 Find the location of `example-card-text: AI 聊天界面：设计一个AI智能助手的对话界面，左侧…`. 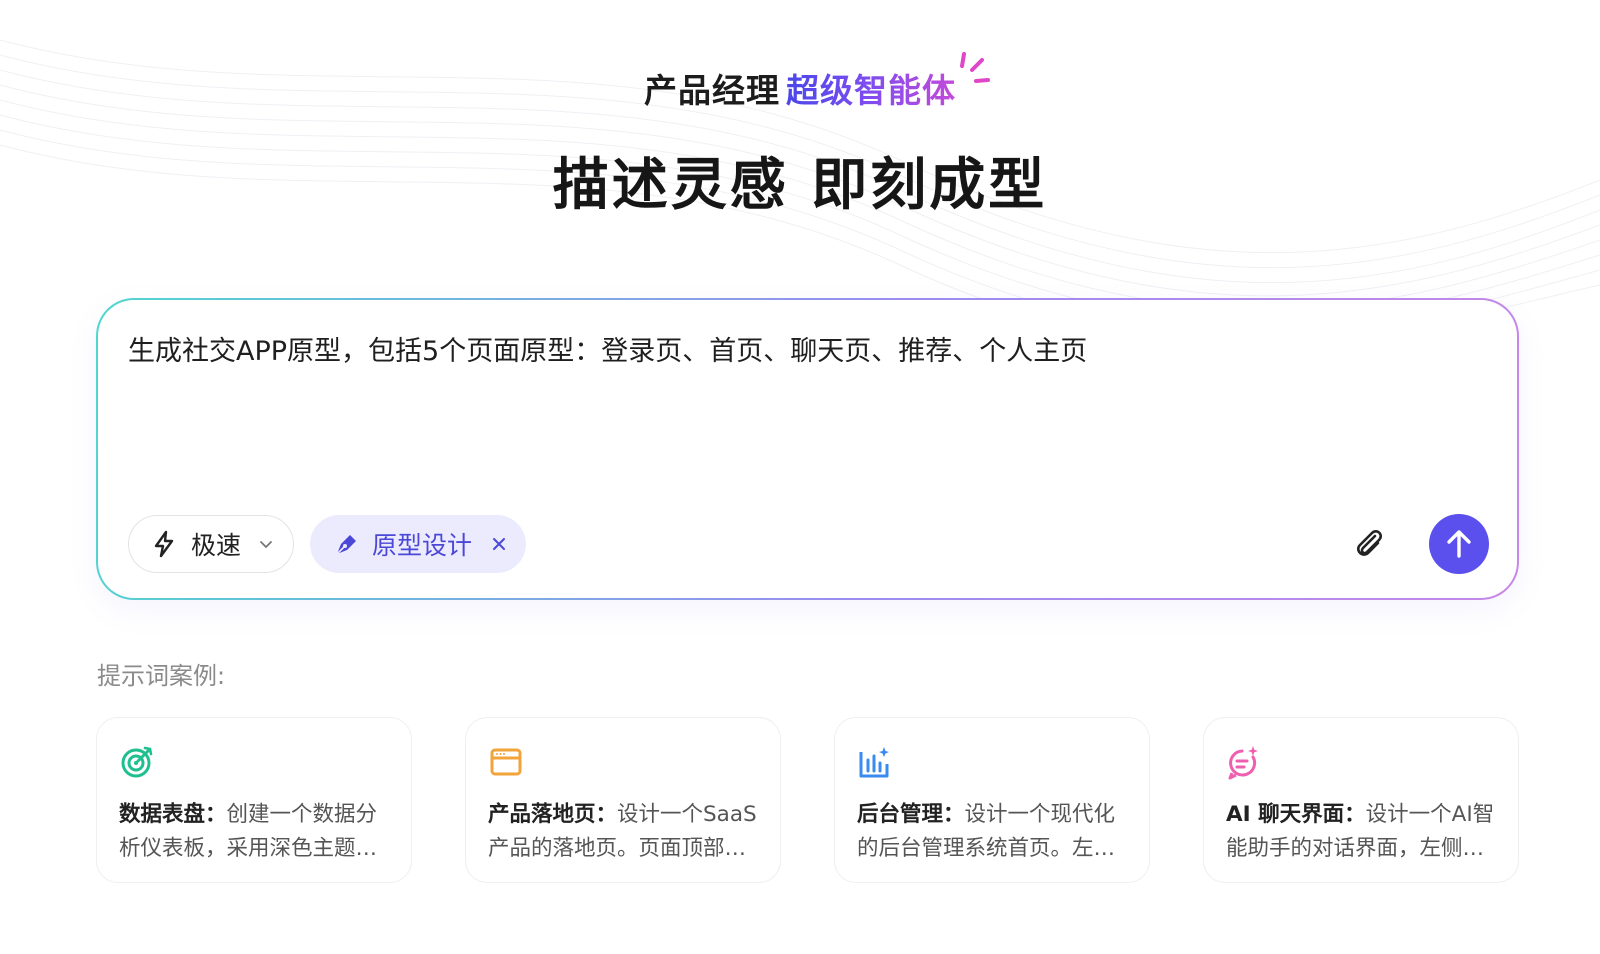

example-card-text: AI 聊天界面：设计一个AI智能助手的对话界面，左侧… is located at coordinates (1361, 832).